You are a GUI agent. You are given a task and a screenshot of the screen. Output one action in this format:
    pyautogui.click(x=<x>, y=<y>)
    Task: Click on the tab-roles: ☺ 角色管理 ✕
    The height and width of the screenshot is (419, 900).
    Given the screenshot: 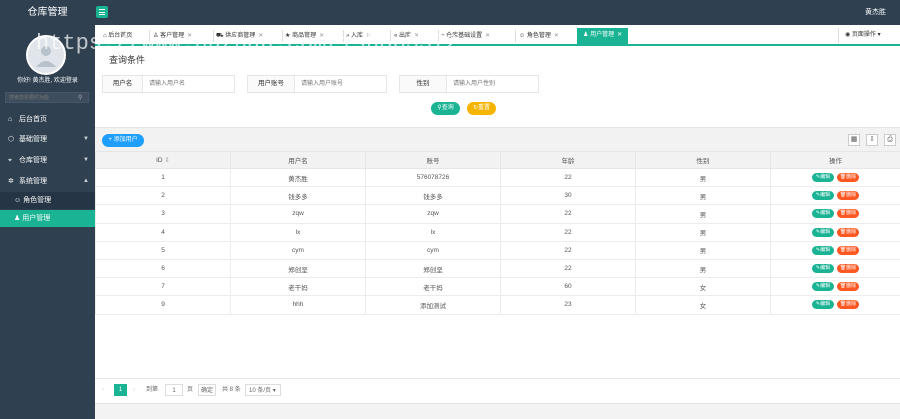 What is the action you would take?
    pyautogui.click(x=539, y=36)
    